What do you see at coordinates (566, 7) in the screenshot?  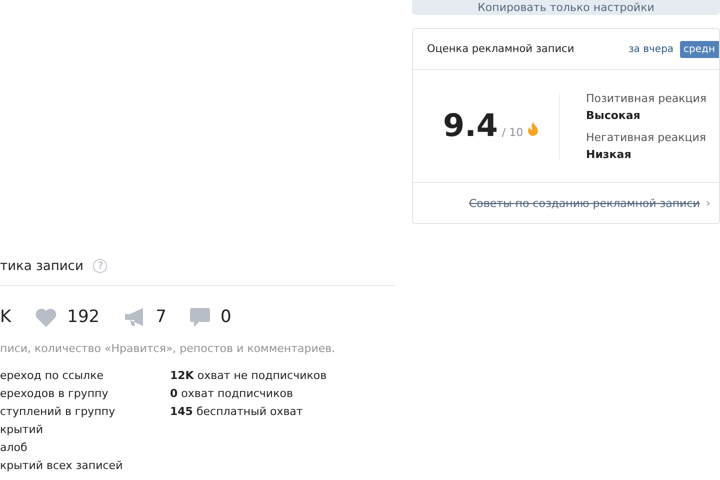 I see `copy-settings-button: Копировать только настройки` at bounding box center [566, 7].